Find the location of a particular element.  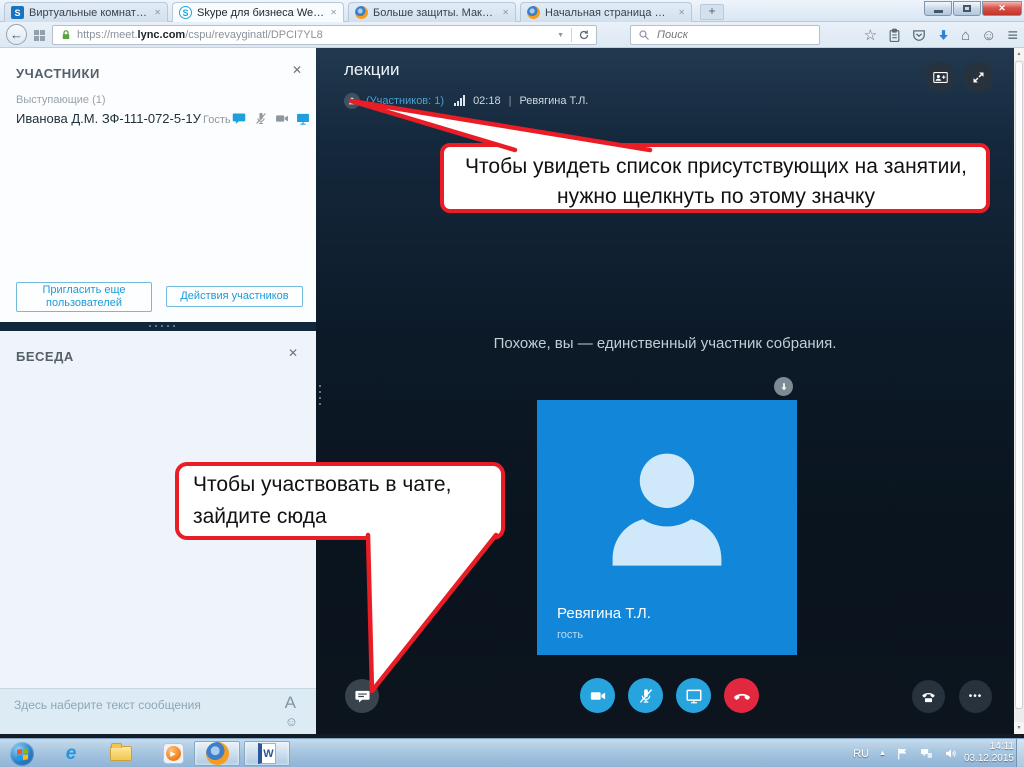

language-indicator: RU is located at coordinates (861, 754).